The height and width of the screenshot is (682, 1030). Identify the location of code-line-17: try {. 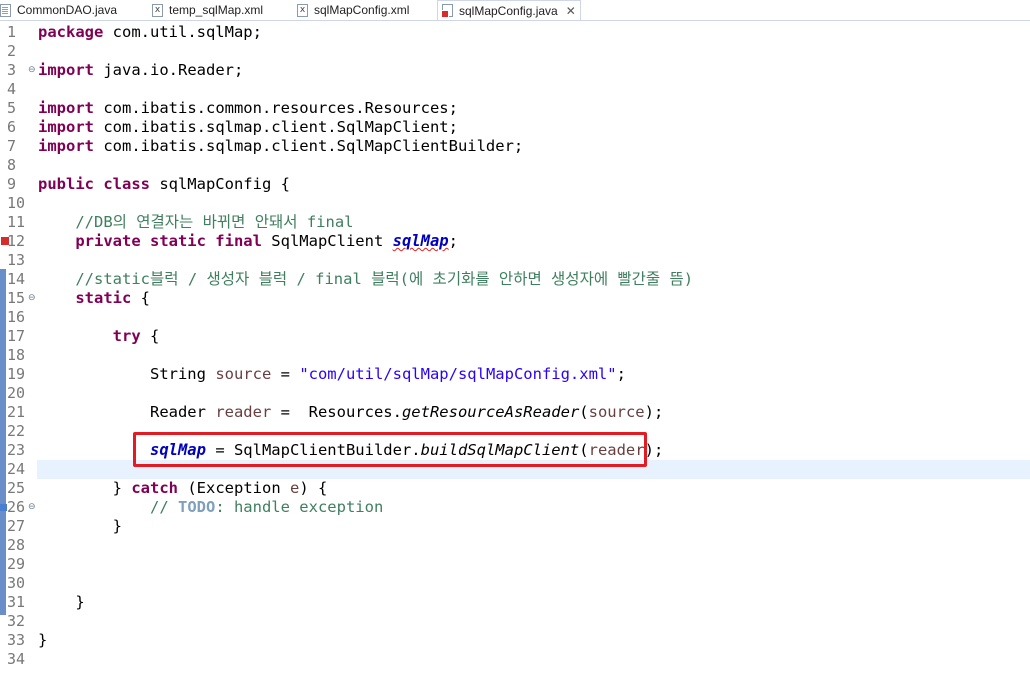
(136, 336).